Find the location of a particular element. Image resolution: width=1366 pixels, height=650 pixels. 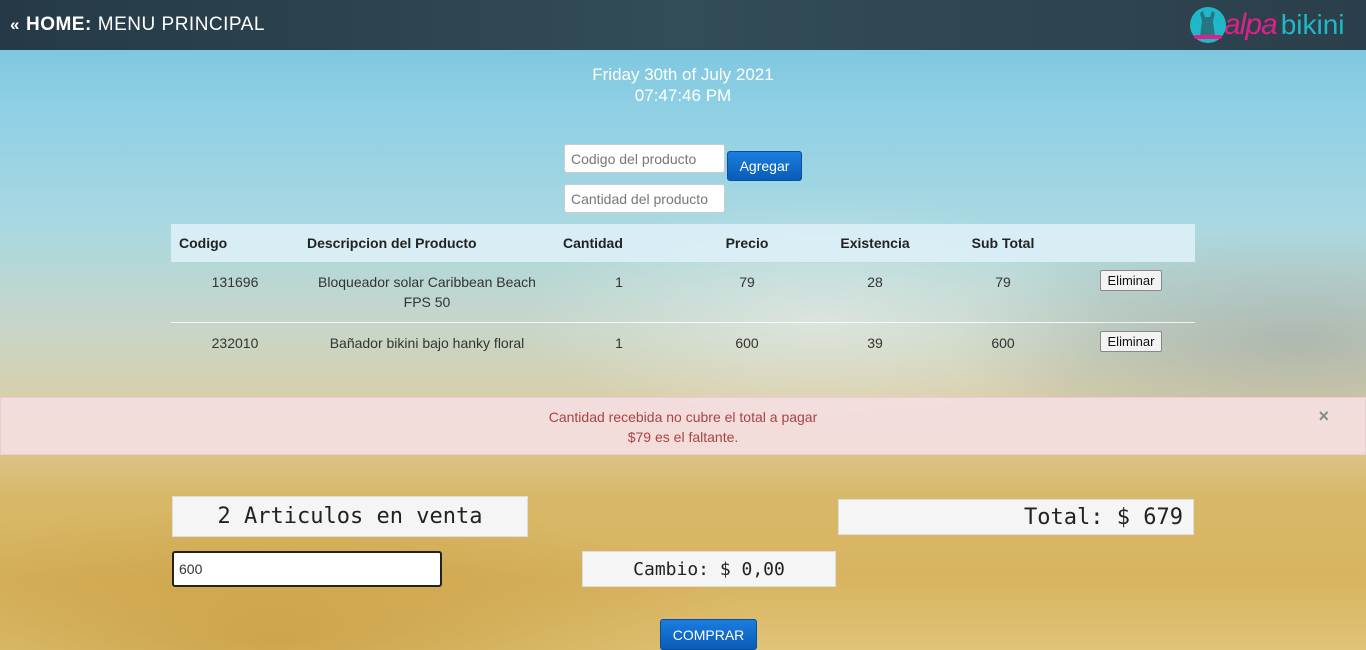

logo-word-alpa: alpa is located at coordinates (1251, 24).